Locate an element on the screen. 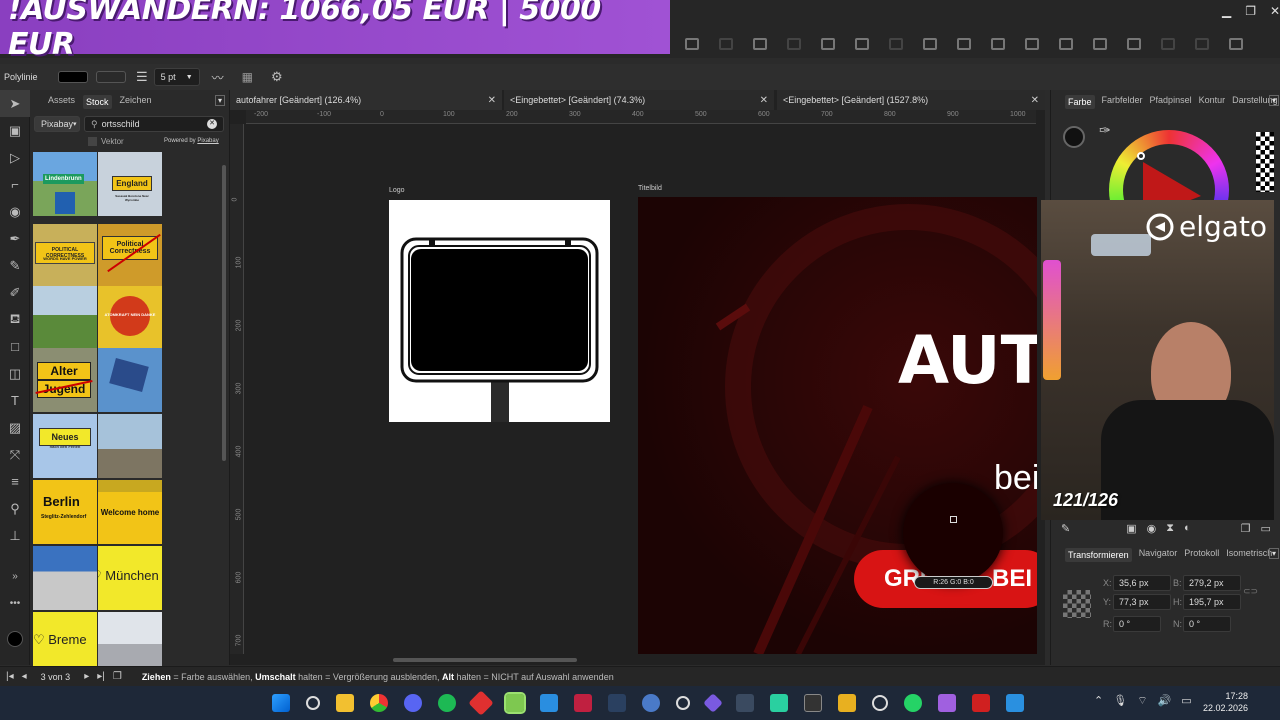 This screenshot has width=1280, height=720. clear-search-icon: ✕ is located at coordinates (212, 124).